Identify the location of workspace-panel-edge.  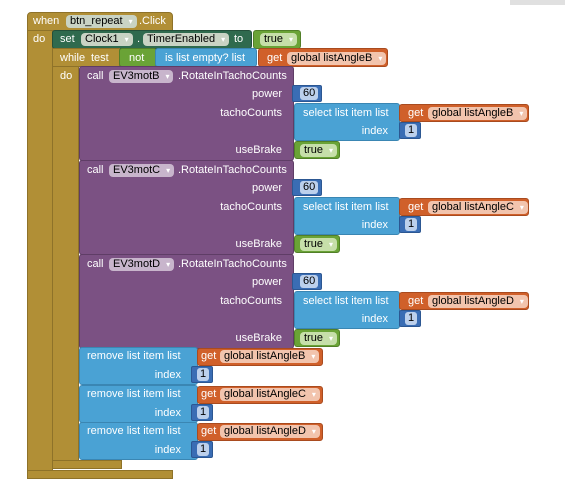
(537, 2).